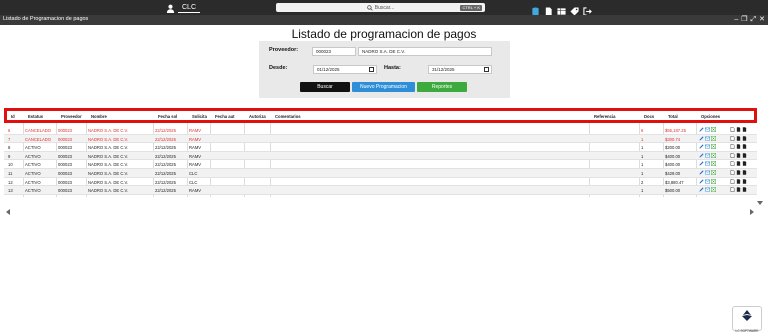 This screenshot has height=334, width=768. What do you see at coordinates (183, 8) in the screenshot?
I see `user-menu: CLC` at bounding box center [183, 8].